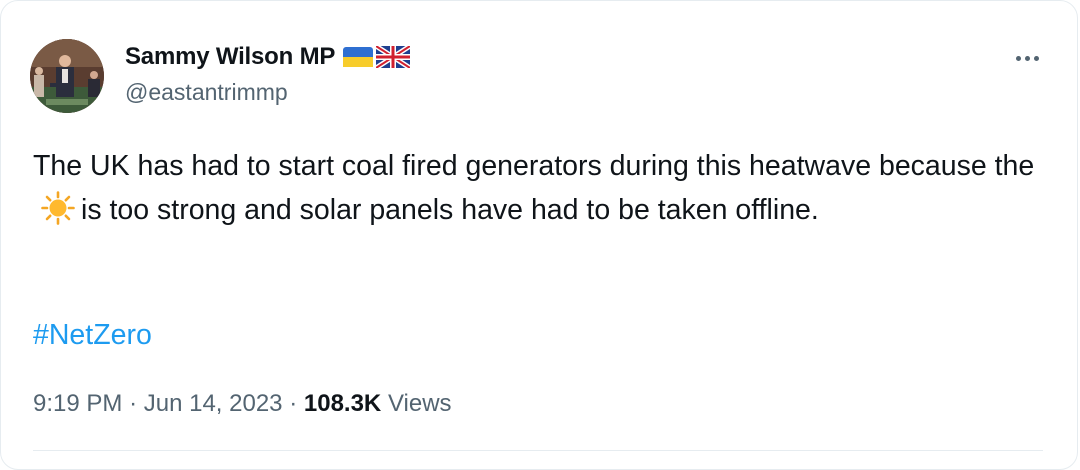 The height and width of the screenshot is (470, 1080). What do you see at coordinates (538, 450) in the screenshot?
I see `divider` at bounding box center [538, 450].